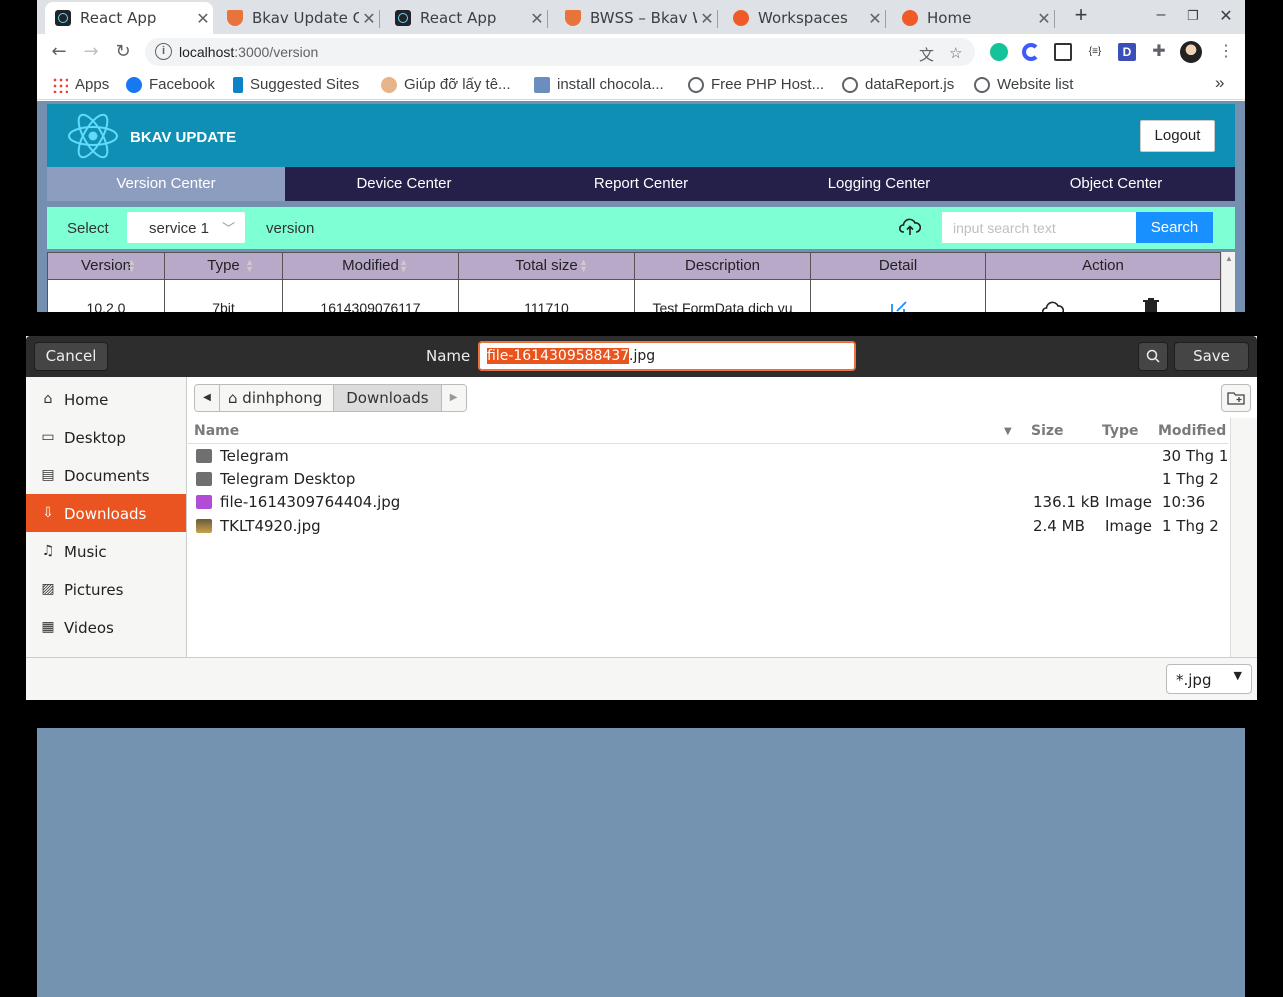 This screenshot has width=1283, height=997. I want to click on tab-react-app-1: React App ✕, so click(129, 18).